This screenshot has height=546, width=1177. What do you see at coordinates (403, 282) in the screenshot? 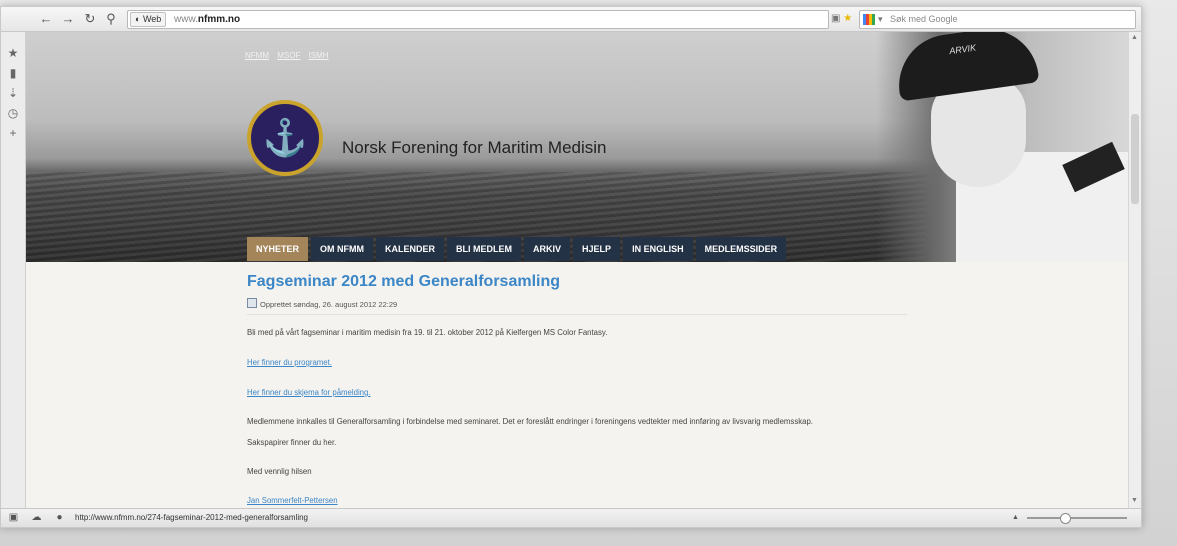
I see `article-title: Fagseminar 2012 med Generalforsamling` at bounding box center [403, 282].